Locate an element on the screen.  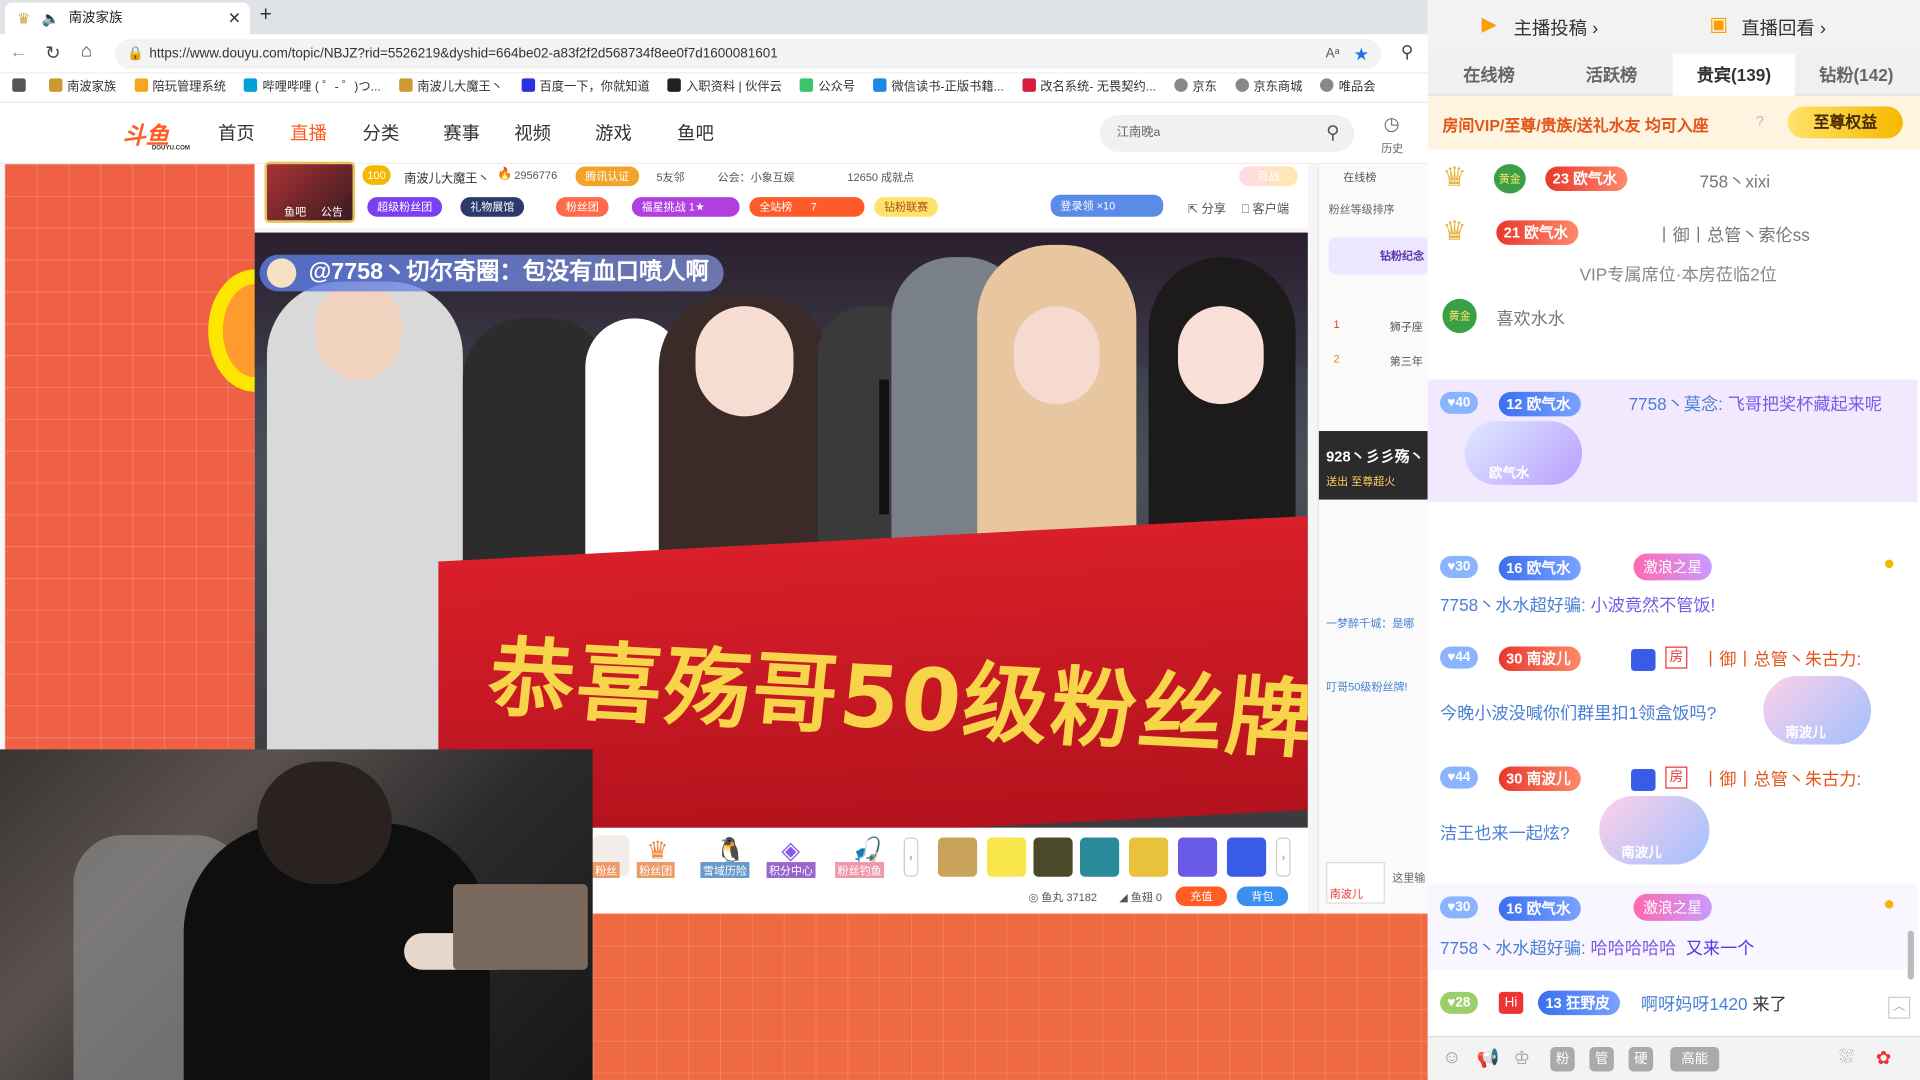
diamond-banner: 钻粉纪念 is located at coordinates (1378, 256).